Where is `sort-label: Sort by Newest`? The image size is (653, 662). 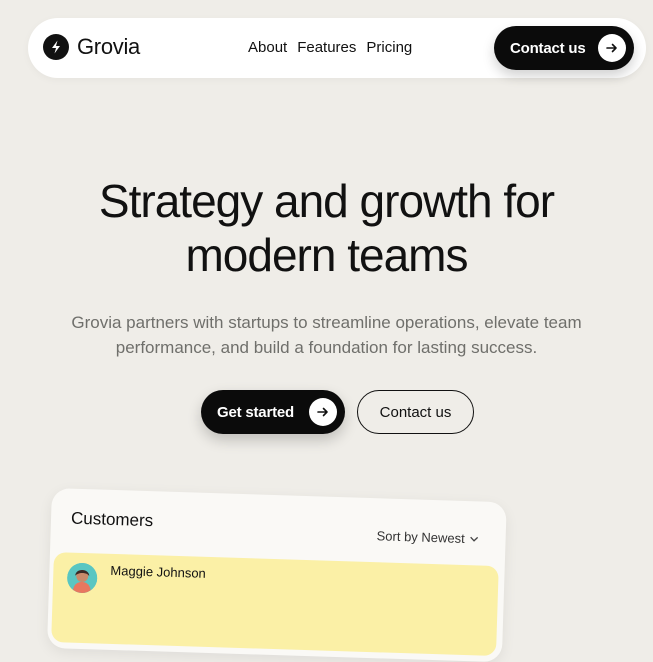
sort-label: Sort by Newest is located at coordinates (421, 537).